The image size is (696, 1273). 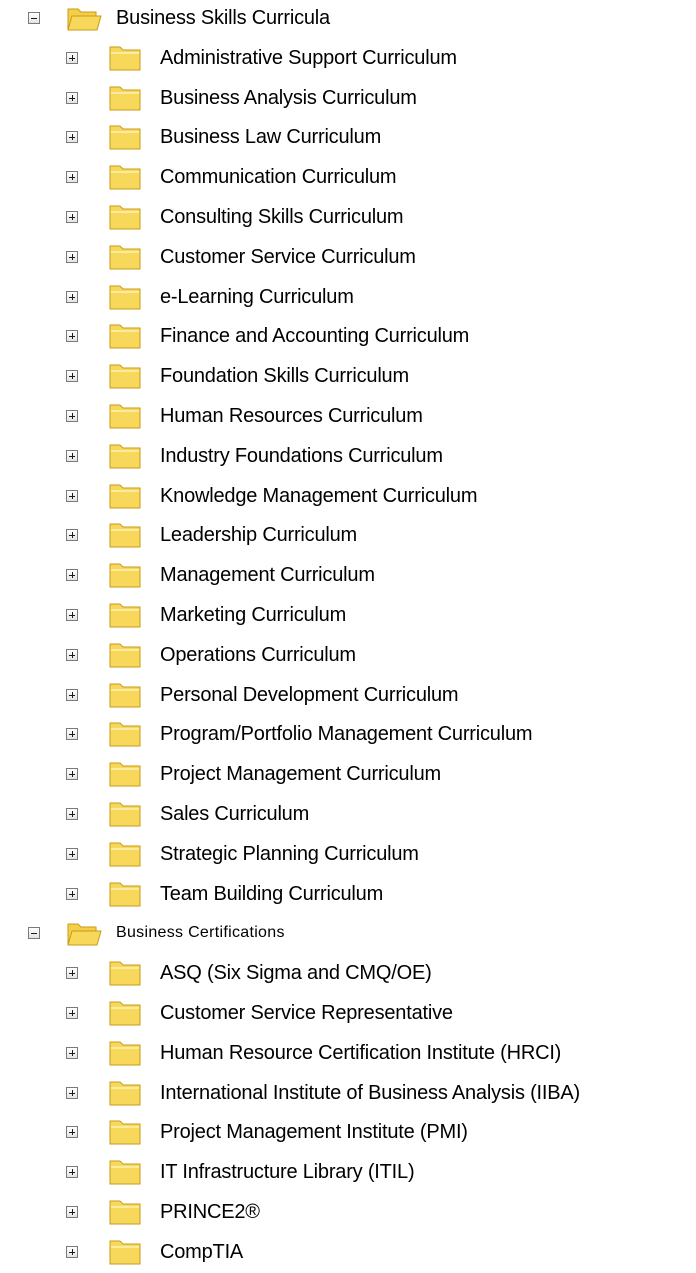 I want to click on tree-item-label: Industry Foundations Curriculum, so click(x=301, y=456).